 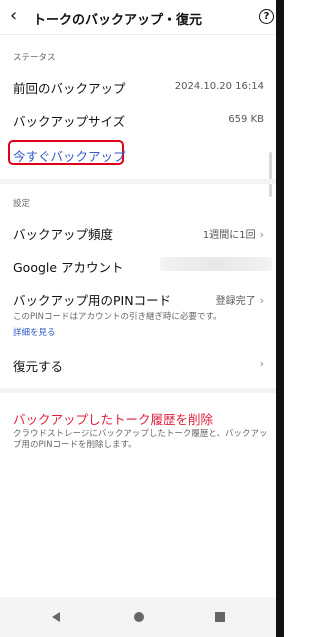 I want to click on frequency-label: バックアップ頻度, so click(x=63, y=234).